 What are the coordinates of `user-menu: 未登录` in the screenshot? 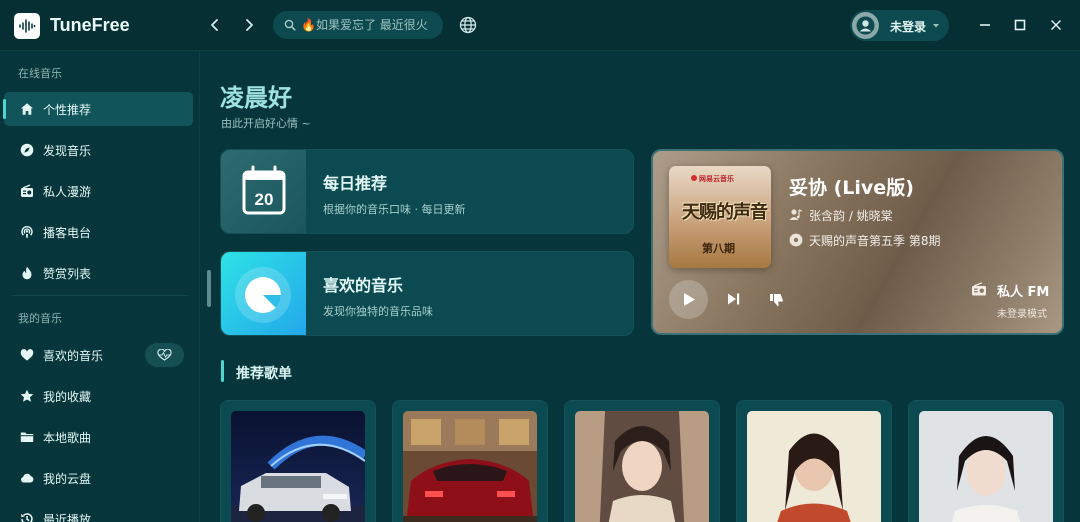 It's located at (899, 25).